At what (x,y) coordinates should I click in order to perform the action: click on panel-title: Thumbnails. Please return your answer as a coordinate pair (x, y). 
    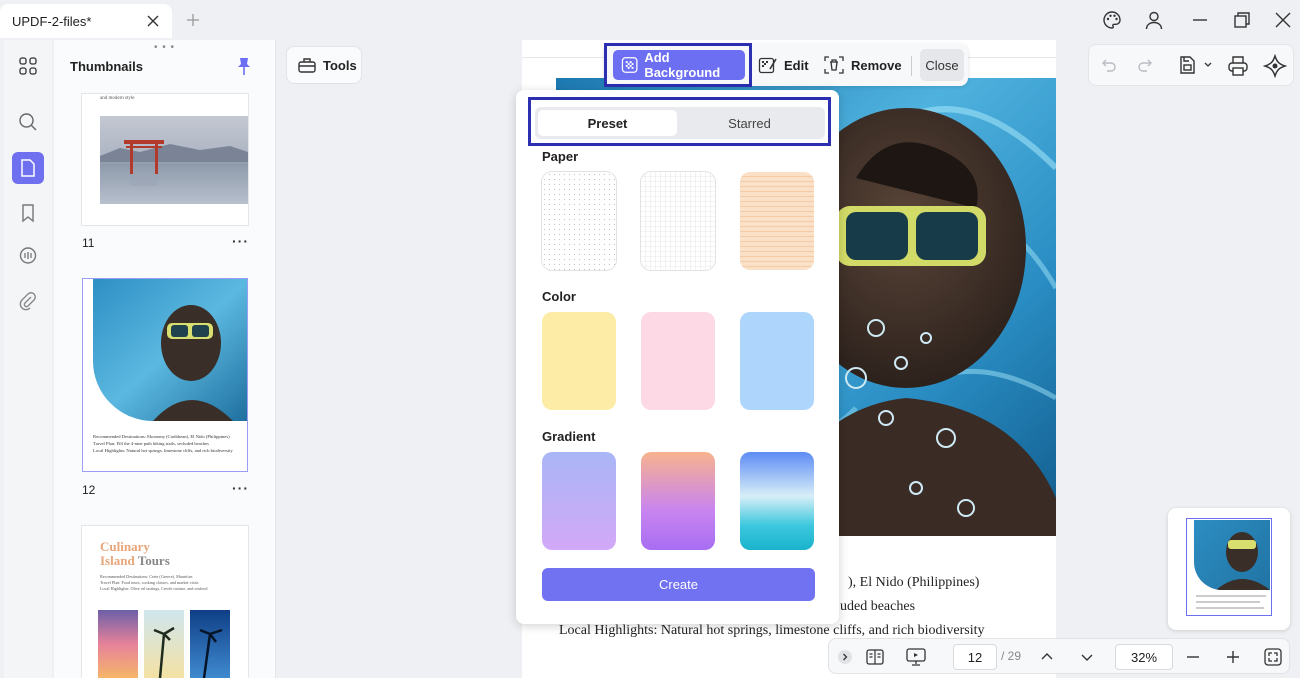
    Looking at the image, I should click on (106, 66).